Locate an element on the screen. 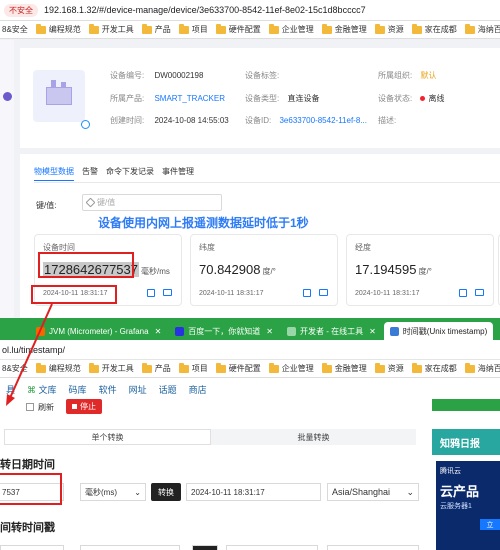 The image size is (500, 550). tab-events: 事件管理 is located at coordinates (178, 173).